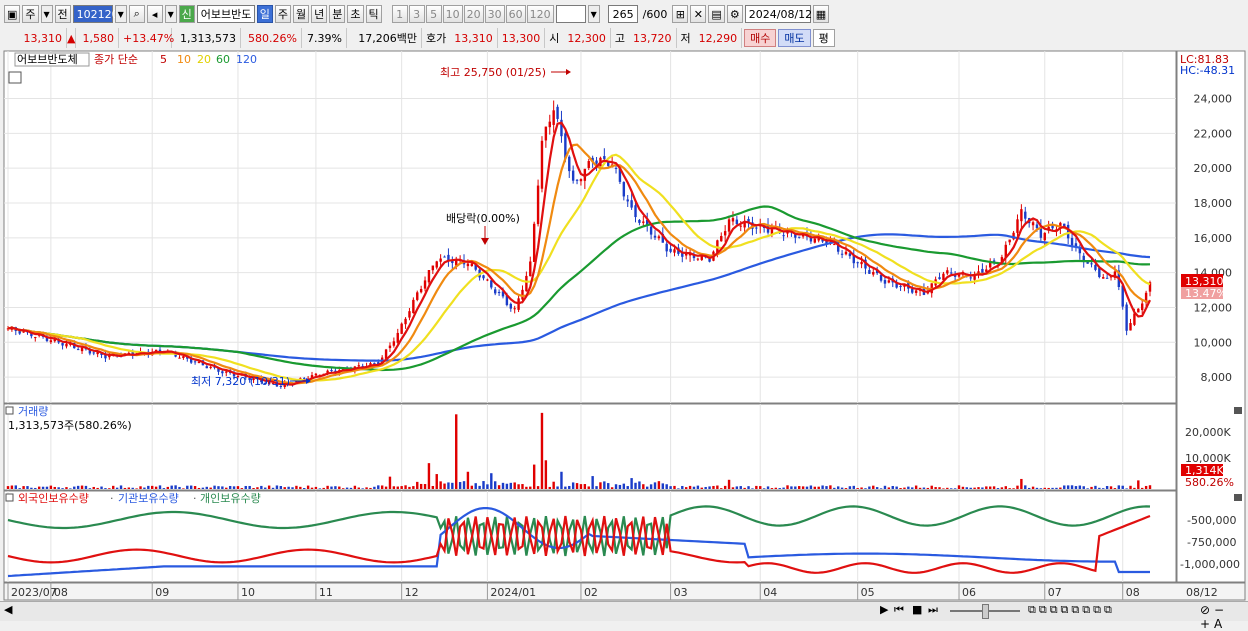 This screenshot has width=1248, height=631. I want to click on ma-period-5: 5, so click(163, 59).